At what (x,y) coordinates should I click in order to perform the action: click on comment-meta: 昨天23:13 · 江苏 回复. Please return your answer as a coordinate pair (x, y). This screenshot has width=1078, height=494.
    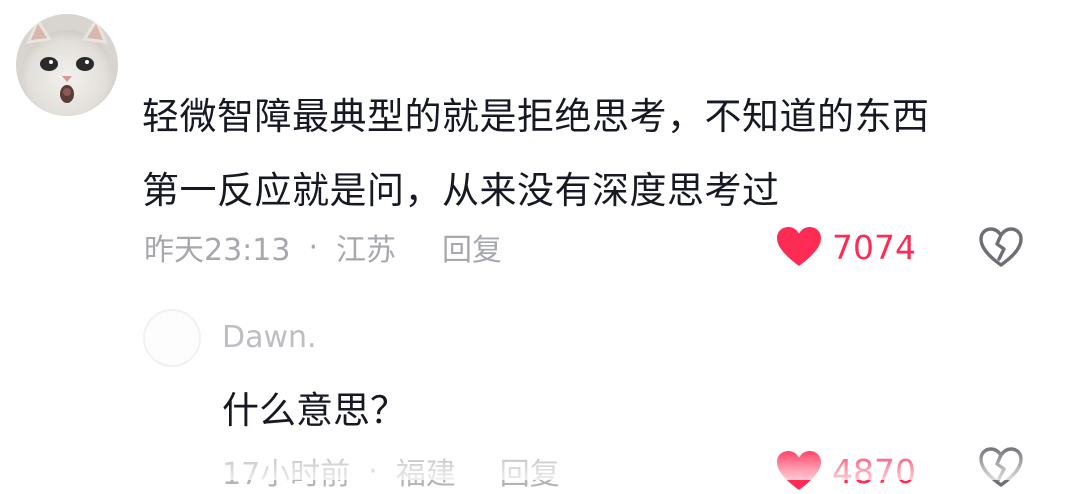
    Looking at the image, I should click on (323, 247).